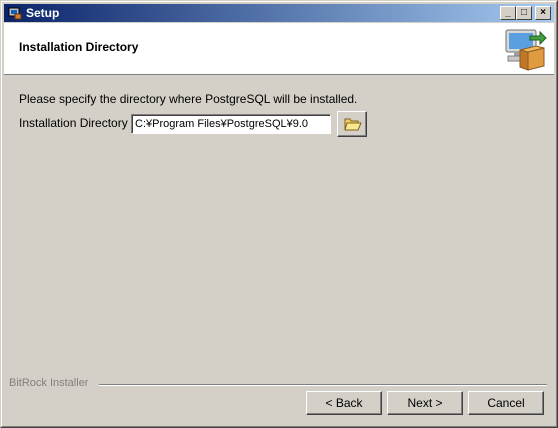  What do you see at coordinates (344, 403) in the screenshot?
I see `back-button: < Back` at bounding box center [344, 403].